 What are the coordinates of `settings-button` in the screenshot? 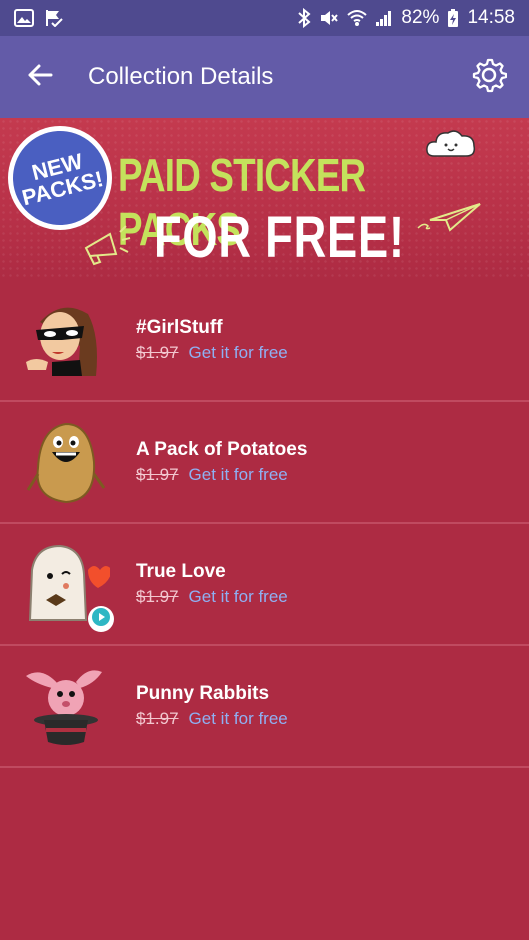 It's located at (489, 77).